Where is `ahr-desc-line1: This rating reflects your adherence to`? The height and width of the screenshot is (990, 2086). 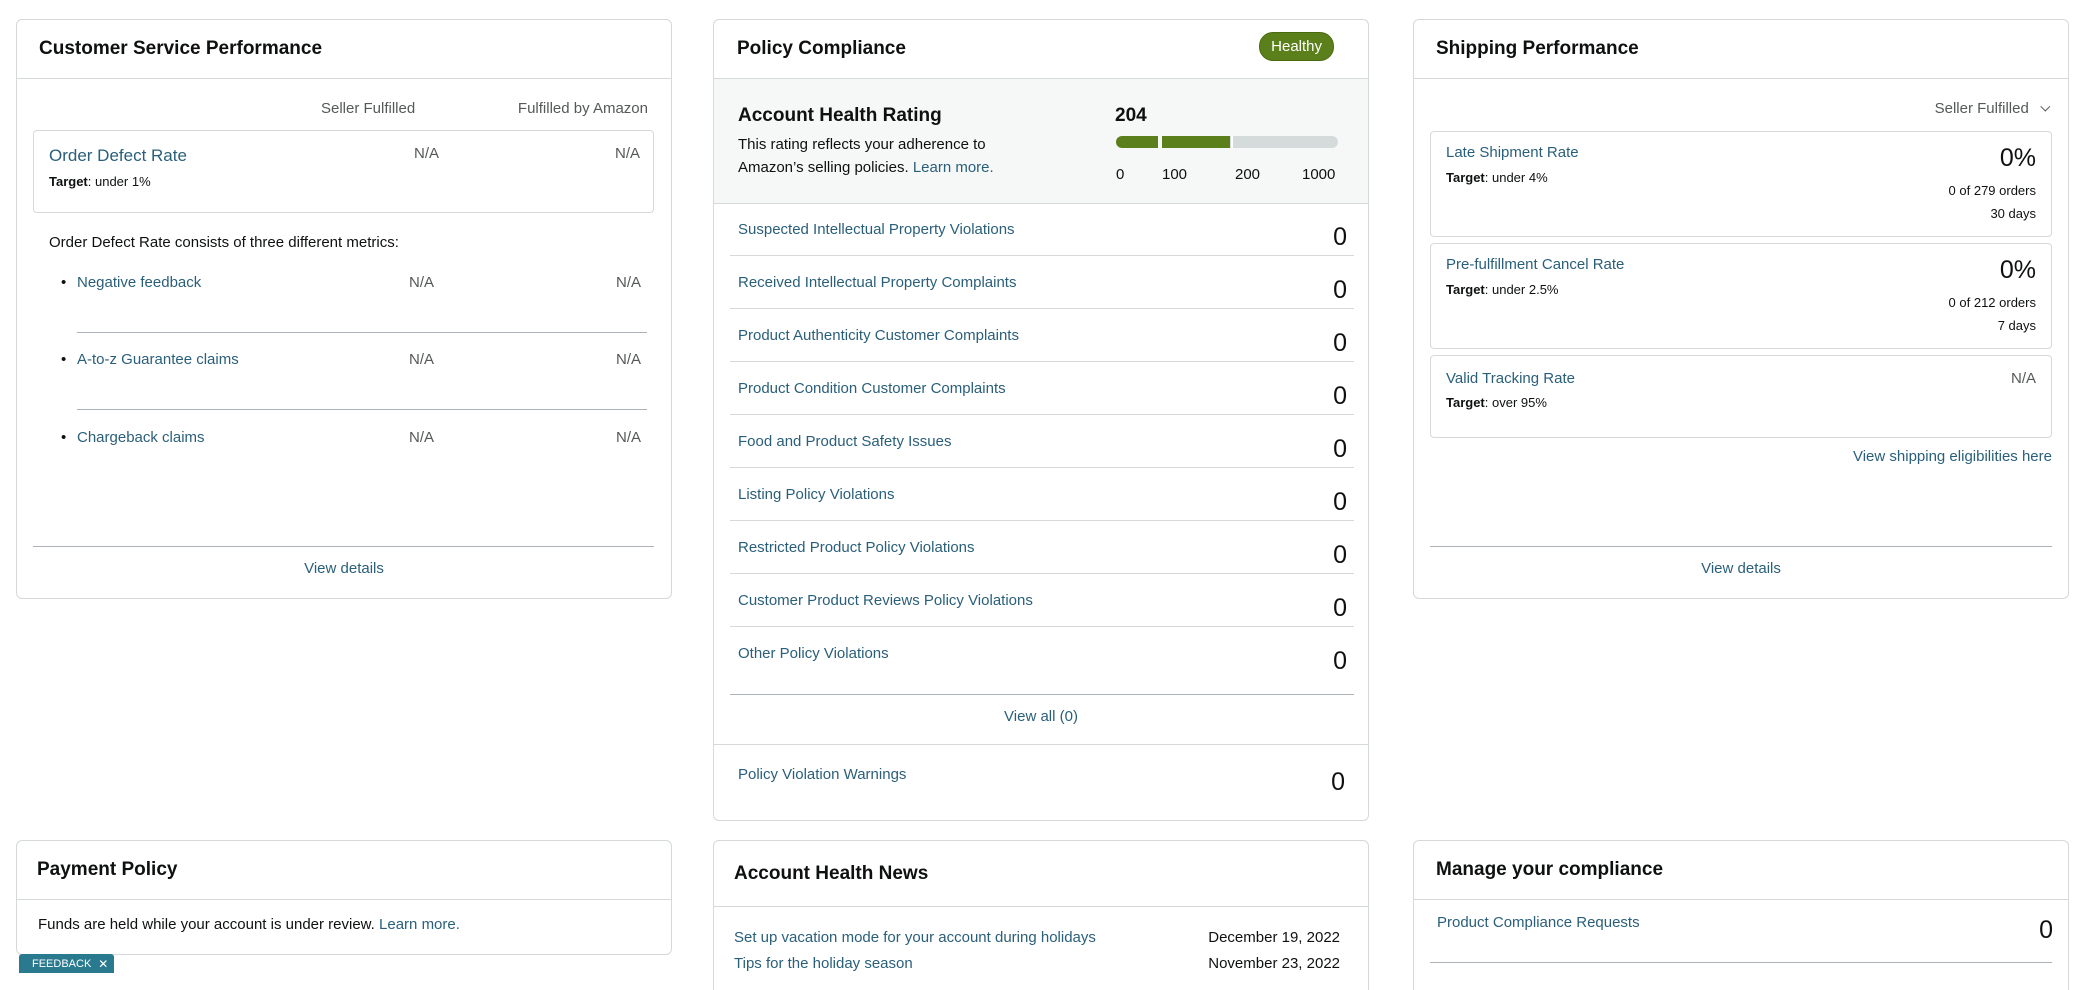 ahr-desc-line1: This rating reflects your adherence to is located at coordinates (862, 144).